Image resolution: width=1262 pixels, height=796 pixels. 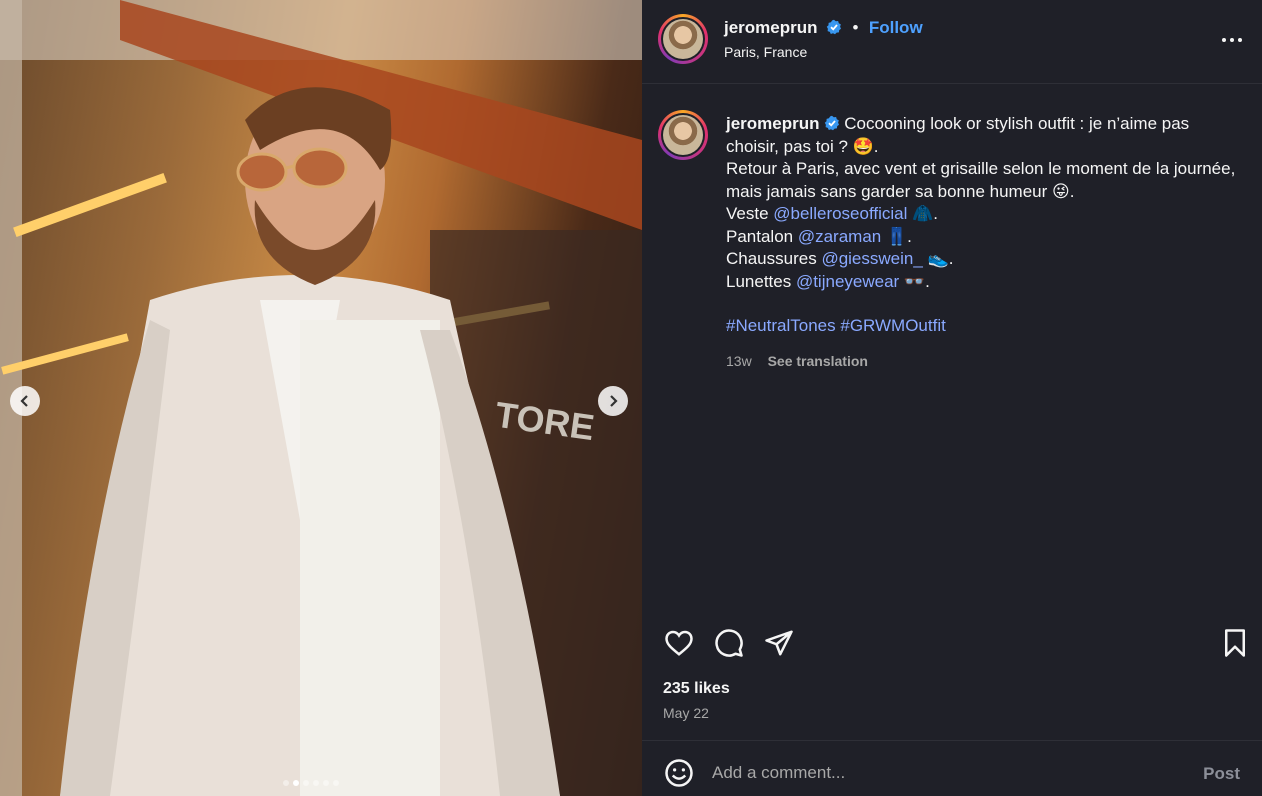 What do you see at coordinates (986, 326) in the screenshot?
I see `caption-hashtags: #NeutralTones #GRWMOutfit` at bounding box center [986, 326].